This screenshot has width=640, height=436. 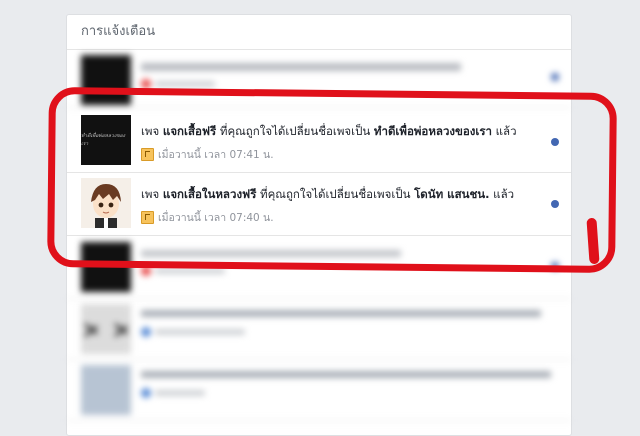 I want to click on page-avatar: ทำดีเพื่อพ่อหลวงของเรา, so click(x=106, y=140).